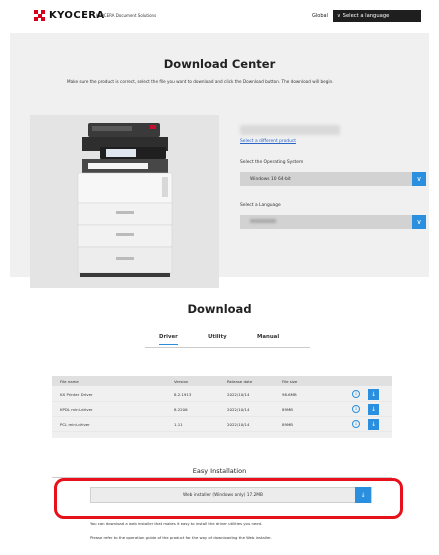 The width and height of the screenshot is (439, 555). I want to click on region-label: Global, so click(320, 16).